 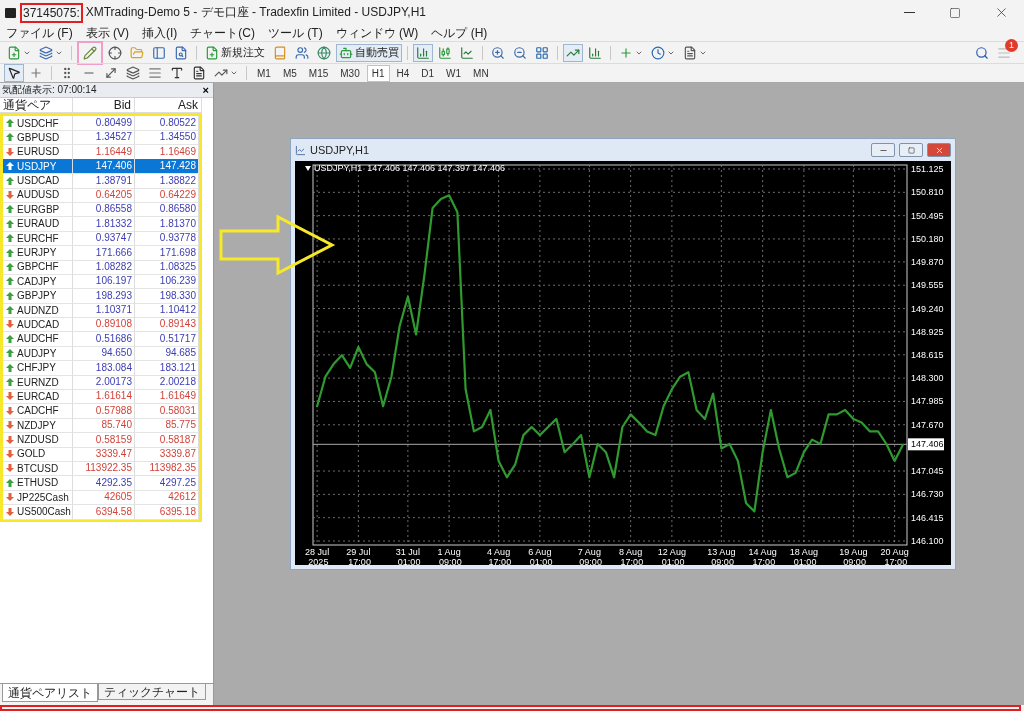 What do you see at coordinates (38, 397) in the screenshot?
I see `symbol-cell: EURCAD` at bounding box center [38, 397].